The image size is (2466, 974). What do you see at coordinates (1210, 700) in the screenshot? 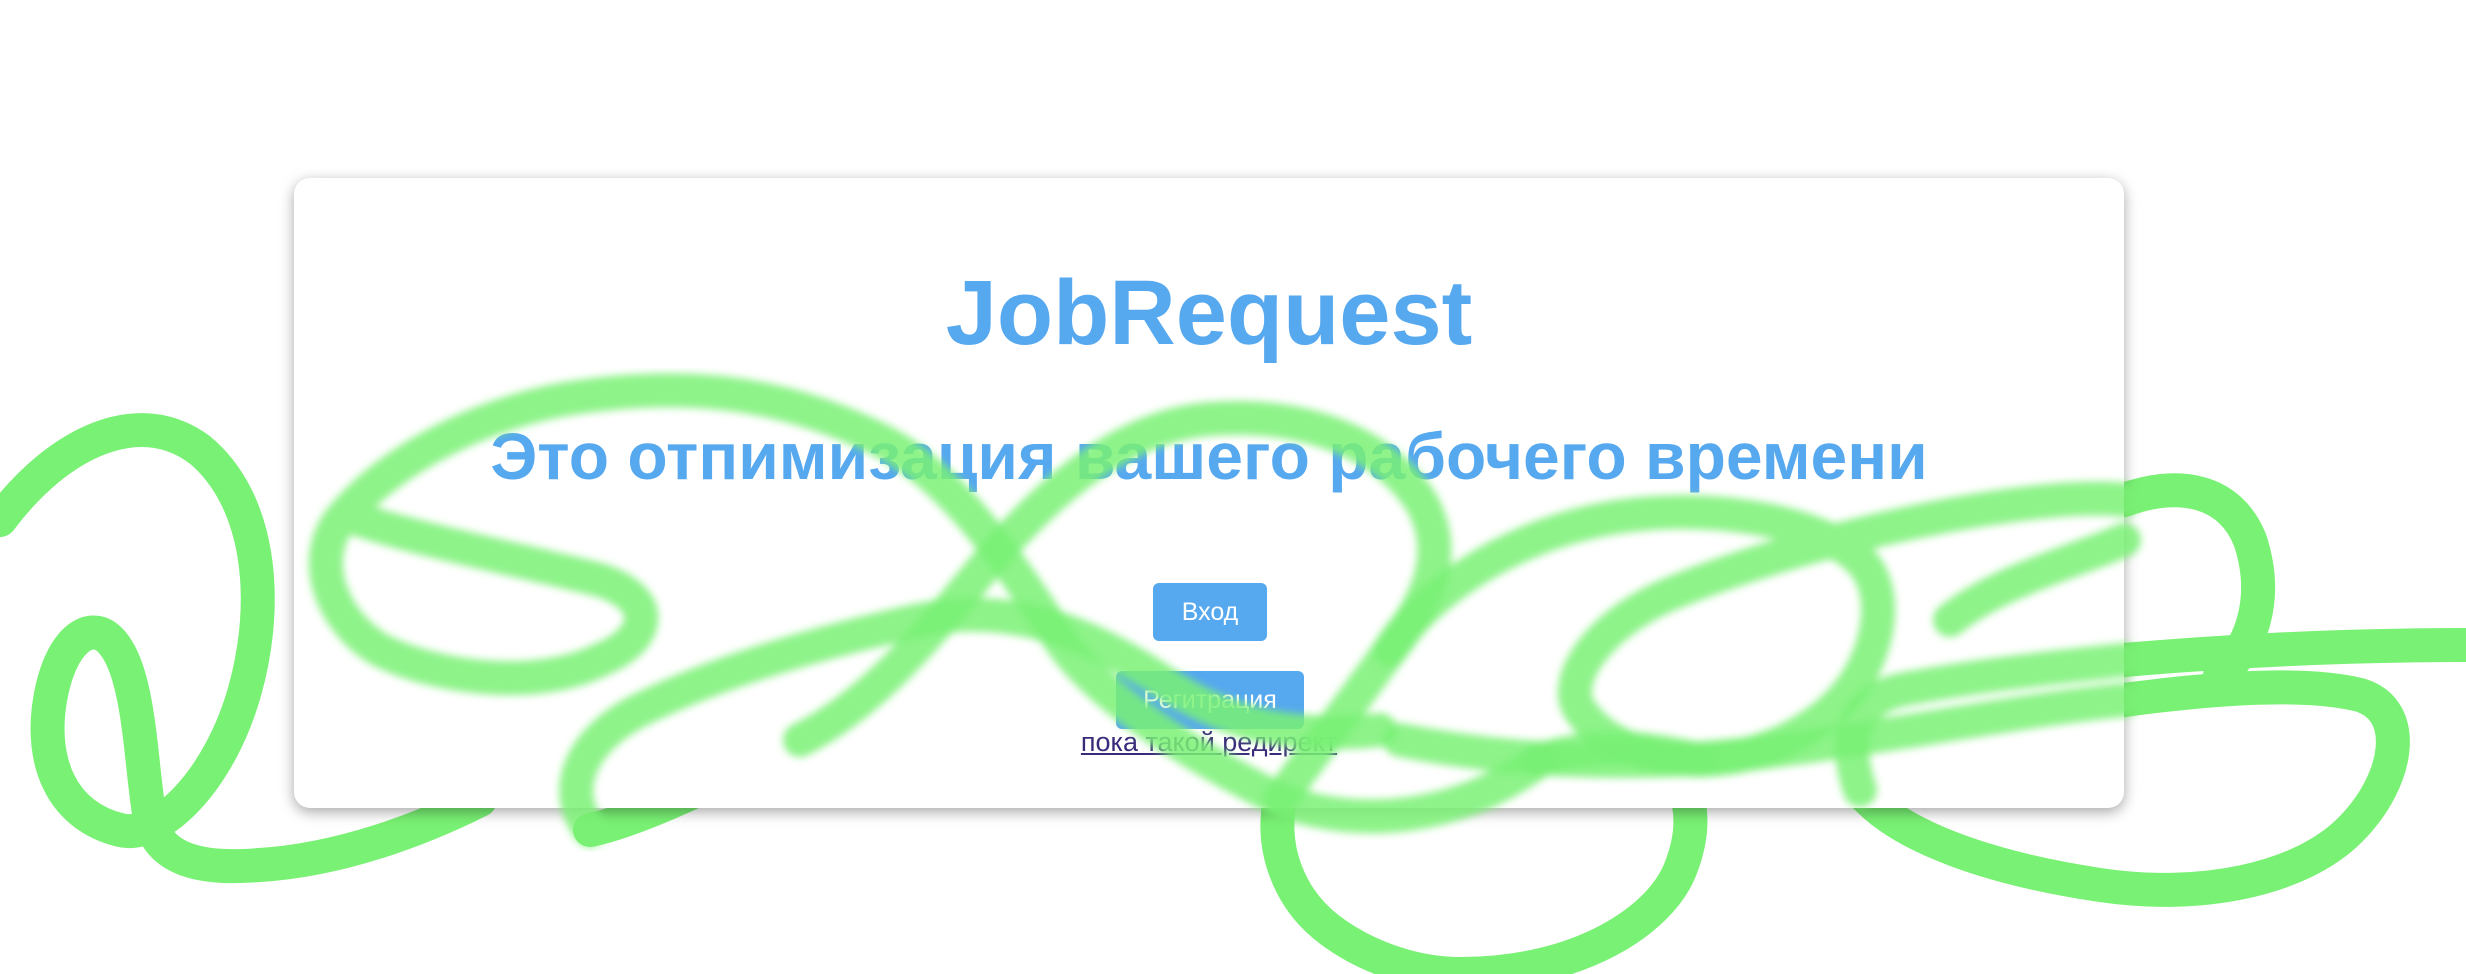
I see `register-button: Регитрация` at bounding box center [1210, 700].